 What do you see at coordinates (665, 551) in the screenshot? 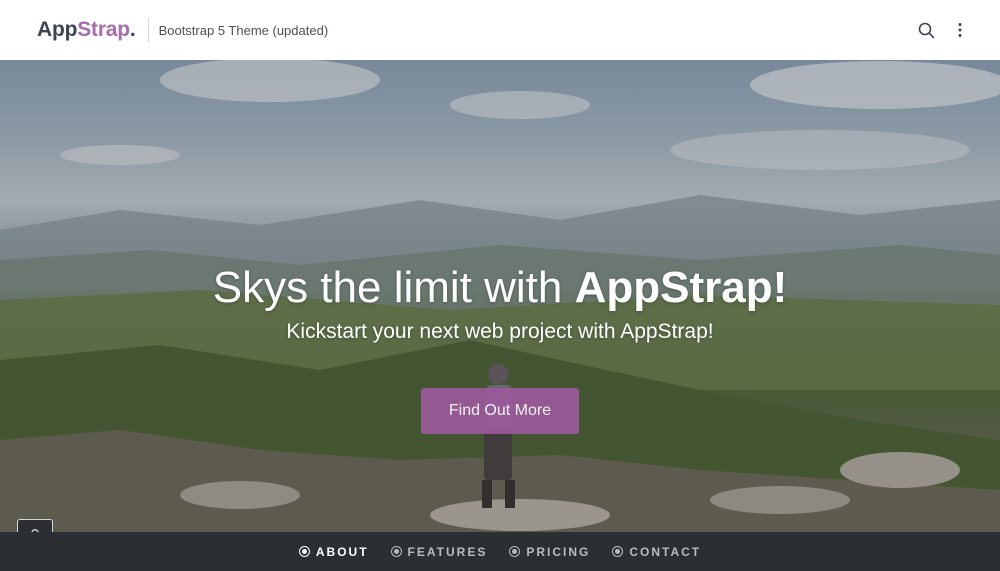
I see `nav-item-label: CONTACT` at bounding box center [665, 551].